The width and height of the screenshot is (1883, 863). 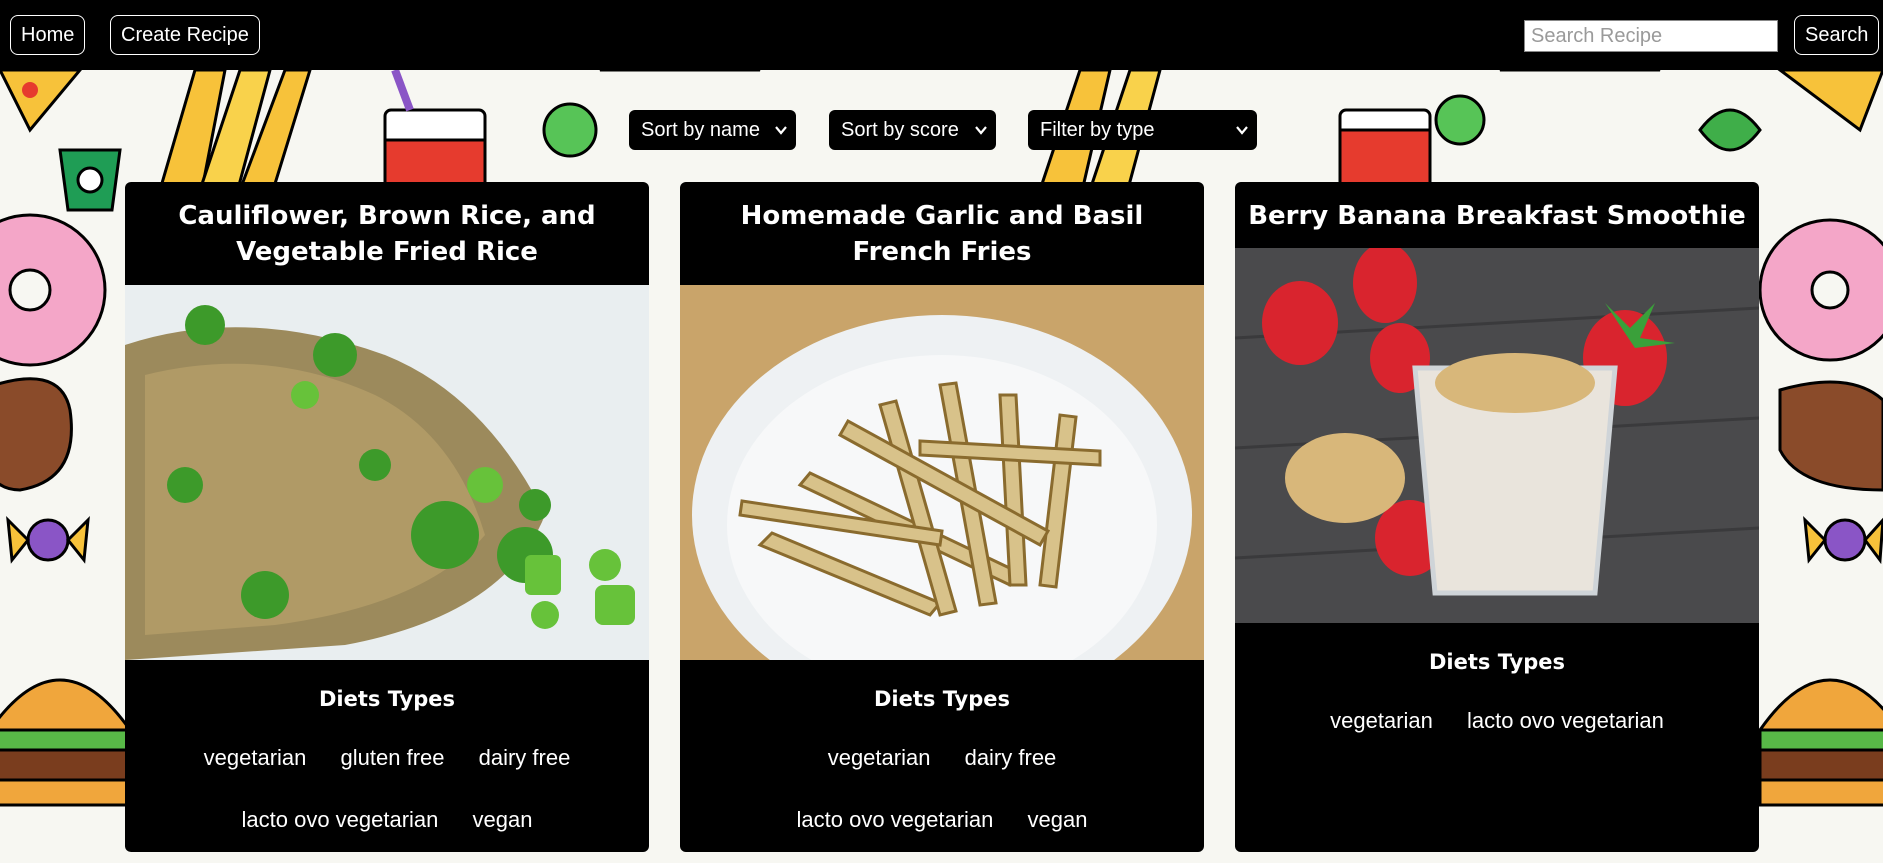 I want to click on search-button: Search, so click(x=1837, y=35).